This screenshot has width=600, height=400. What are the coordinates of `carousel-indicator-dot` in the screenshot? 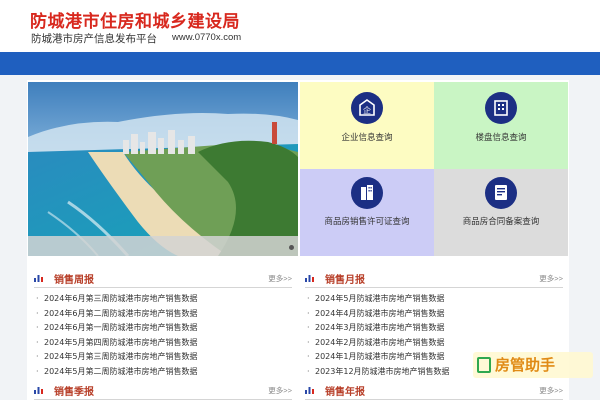 It's located at (291, 247).